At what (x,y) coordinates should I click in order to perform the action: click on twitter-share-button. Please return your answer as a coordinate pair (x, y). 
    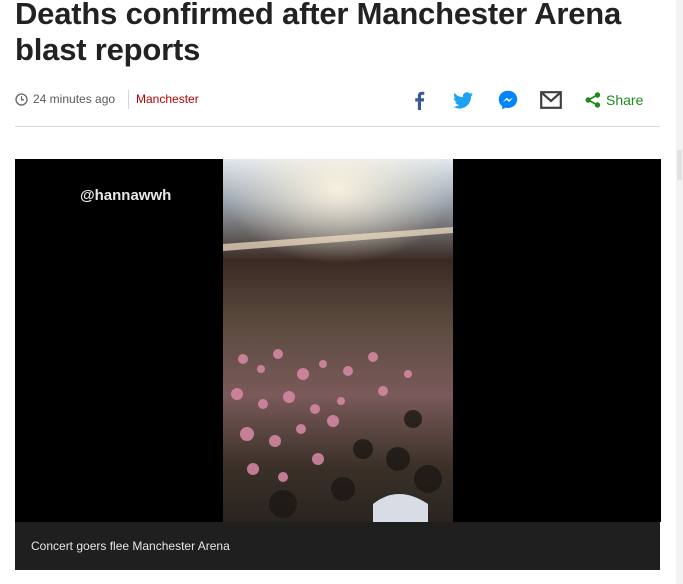
    Looking at the image, I should click on (463, 100).